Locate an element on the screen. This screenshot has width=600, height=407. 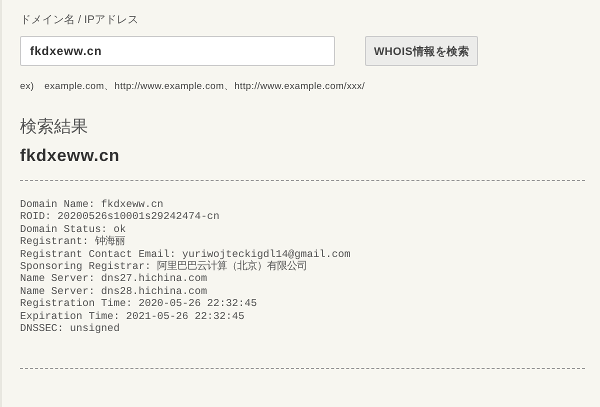
whois-record-line: DNSSEC: unsigned is located at coordinates (70, 329).